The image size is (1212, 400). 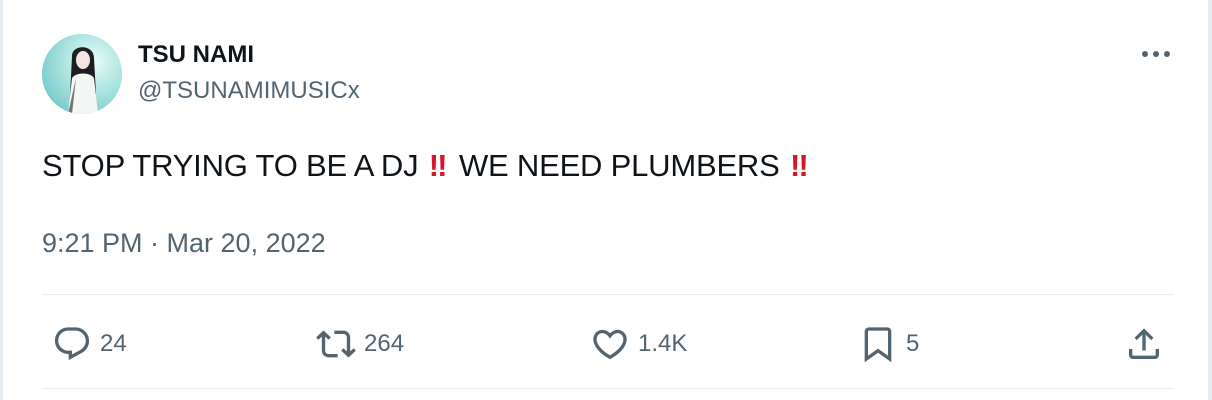 I want to click on heart-icon, so click(x=610, y=344).